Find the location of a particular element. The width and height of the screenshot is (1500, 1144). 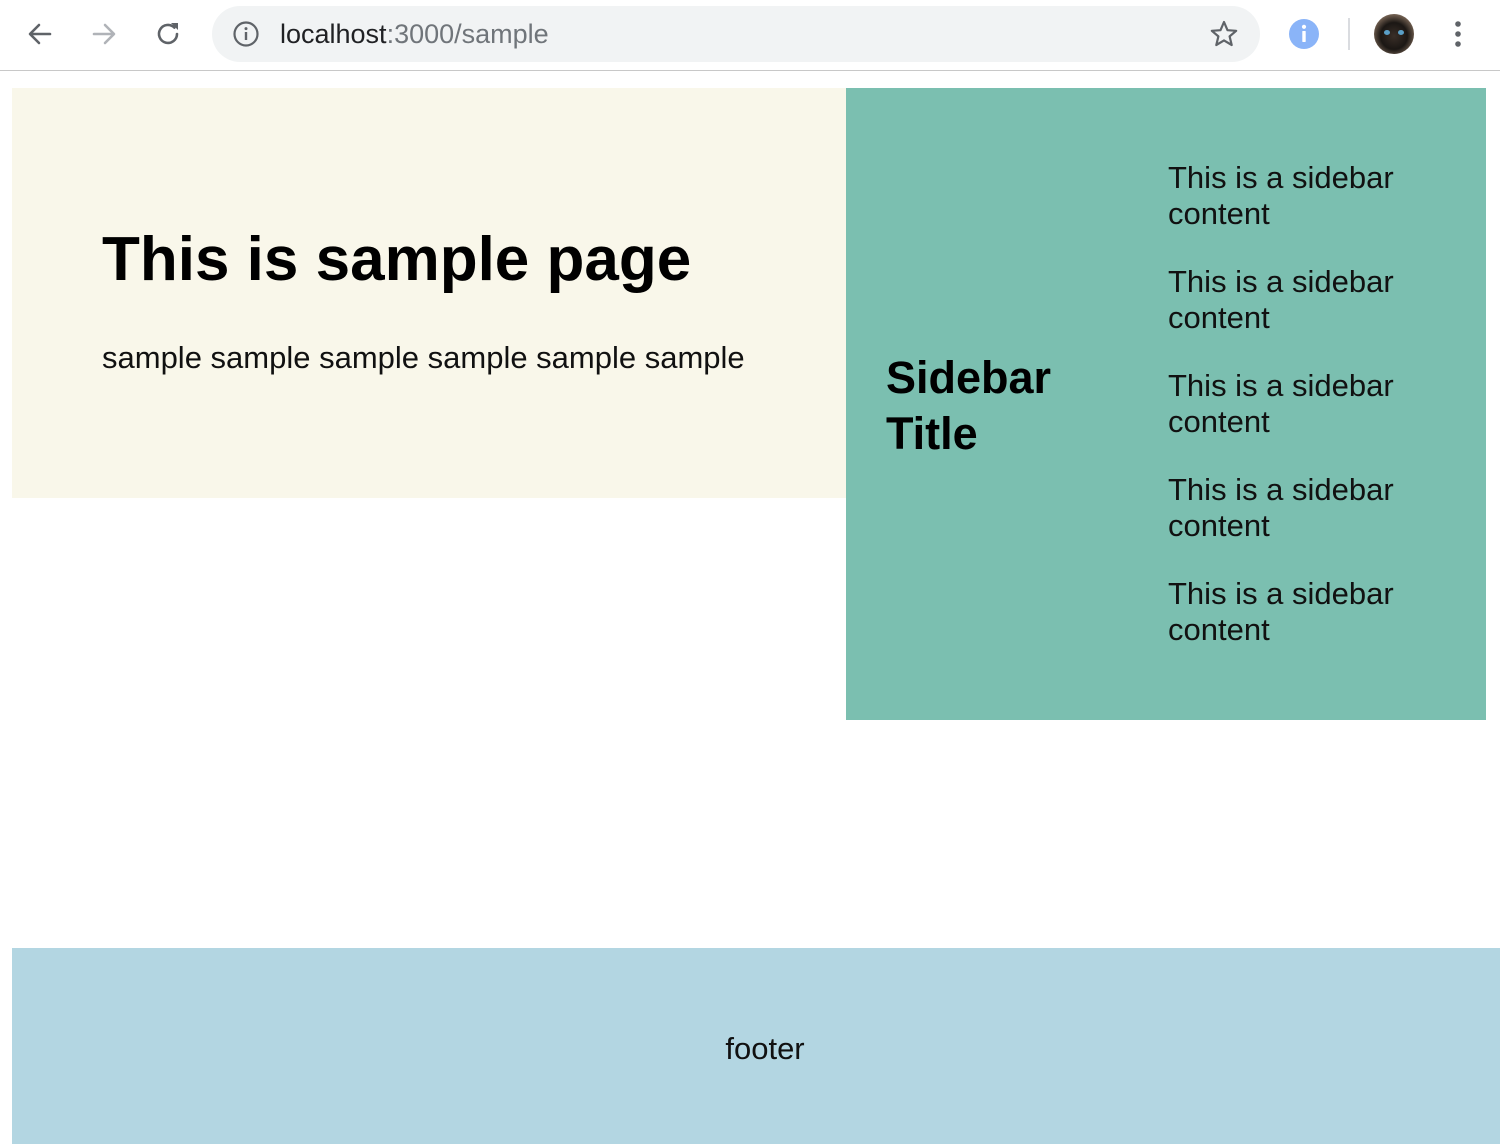

back-button is located at coordinates (40, 34).